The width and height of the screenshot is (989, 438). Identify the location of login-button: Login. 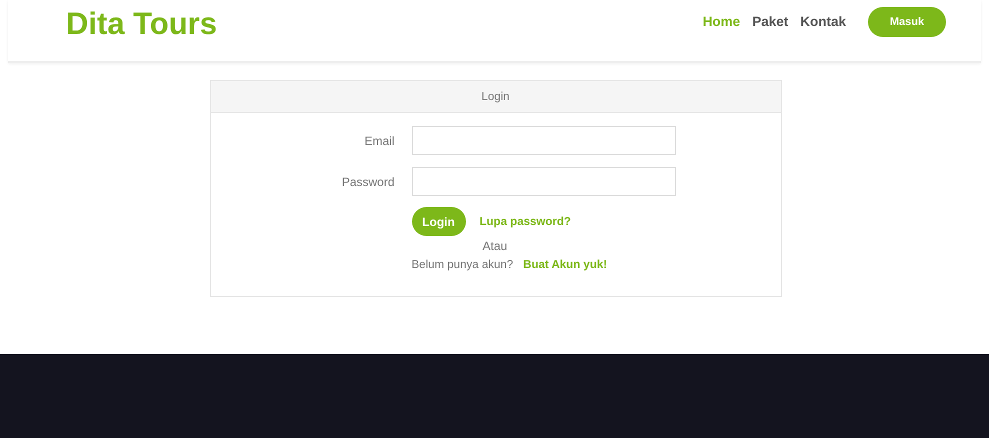
(439, 221).